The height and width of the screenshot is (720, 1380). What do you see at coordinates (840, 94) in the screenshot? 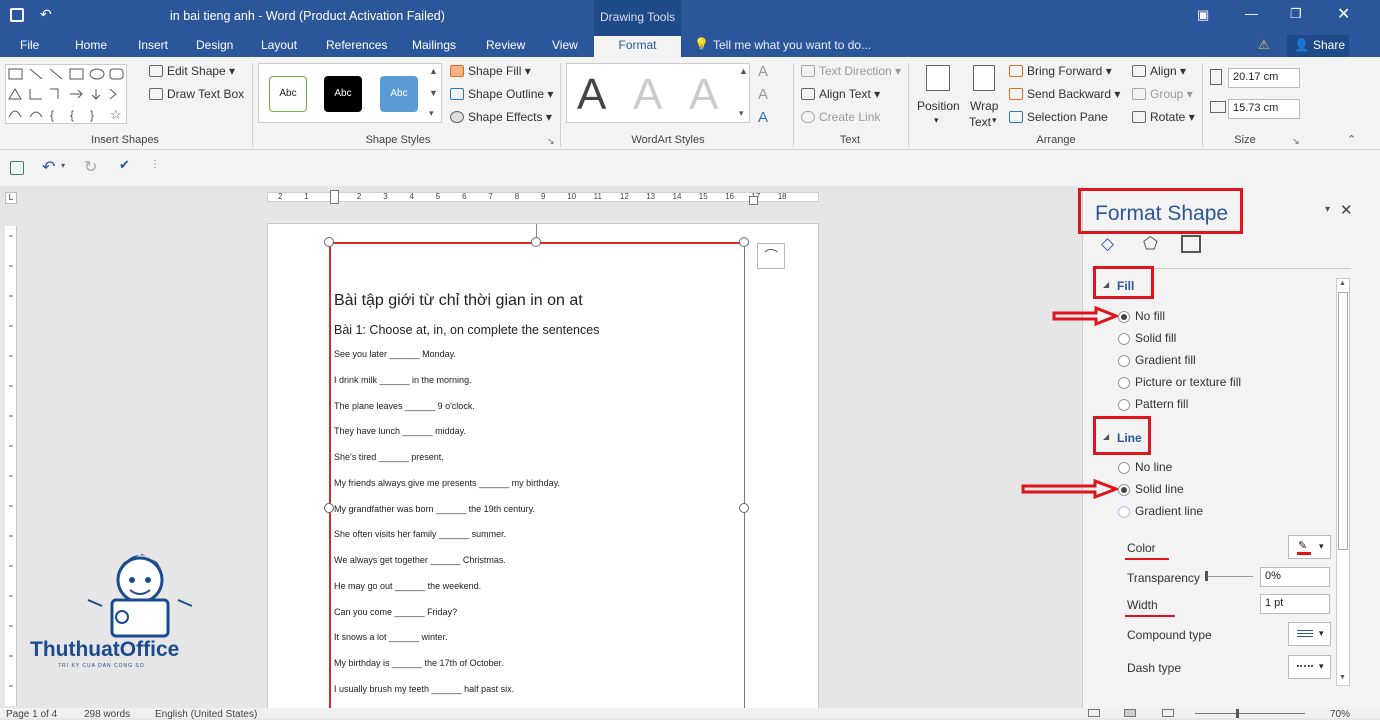
I see `align-text-button: Align Text ▾` at bounding box center [840, 94].